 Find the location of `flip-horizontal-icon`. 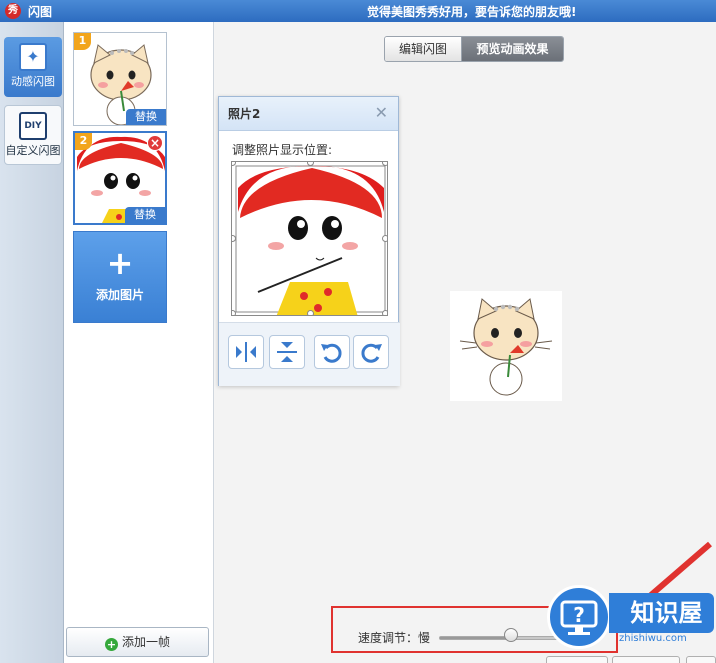

flip-horizontal-icon is located at coordinates (246, 352).